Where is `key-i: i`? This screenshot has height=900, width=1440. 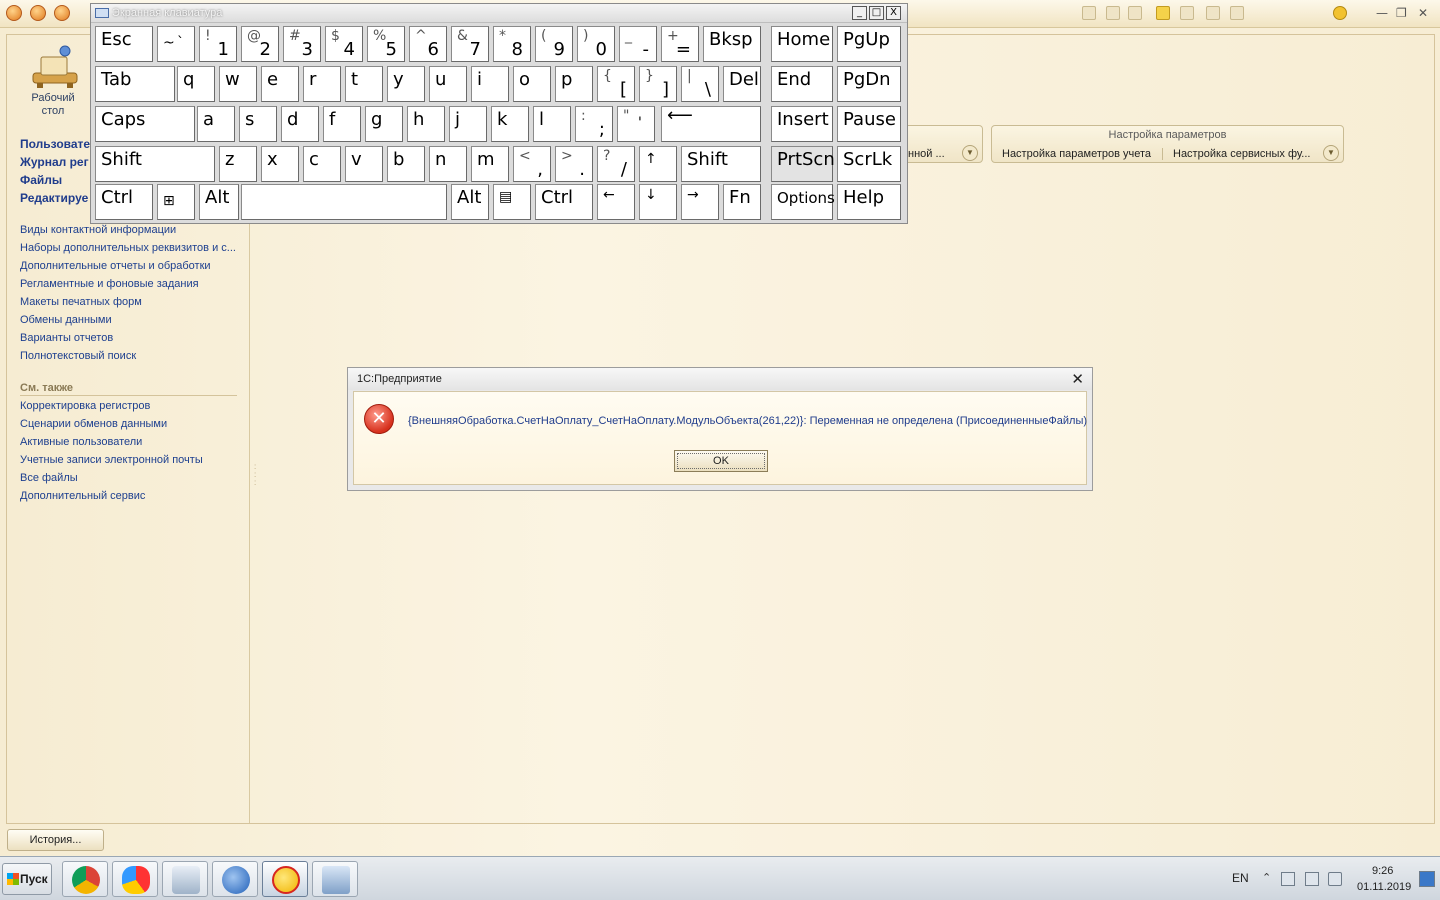 key-i: i is located at coordinates (490, 84).